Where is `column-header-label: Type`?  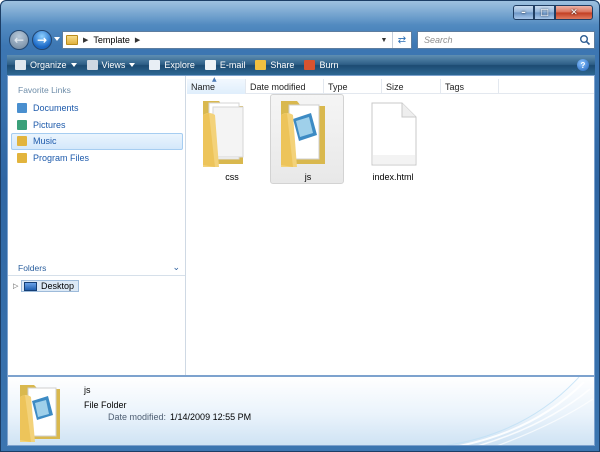
column-header-label: Type is located at coordinates (338, 86).